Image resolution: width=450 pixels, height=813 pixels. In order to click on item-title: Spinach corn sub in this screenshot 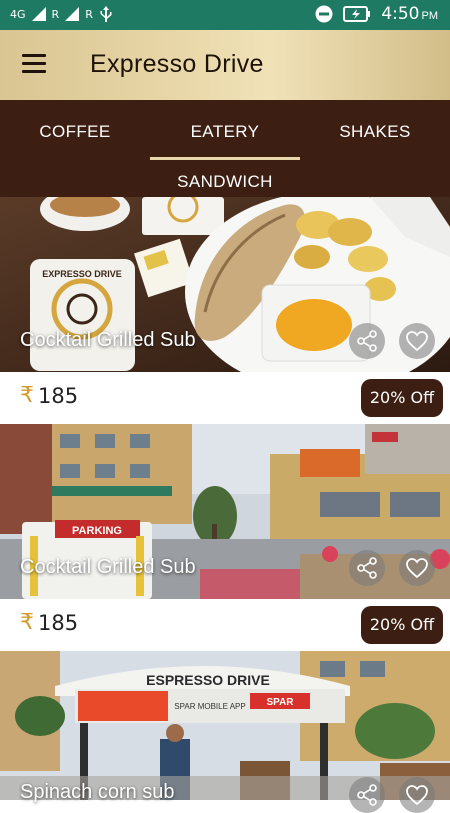, I will do `click(97, 792)`.